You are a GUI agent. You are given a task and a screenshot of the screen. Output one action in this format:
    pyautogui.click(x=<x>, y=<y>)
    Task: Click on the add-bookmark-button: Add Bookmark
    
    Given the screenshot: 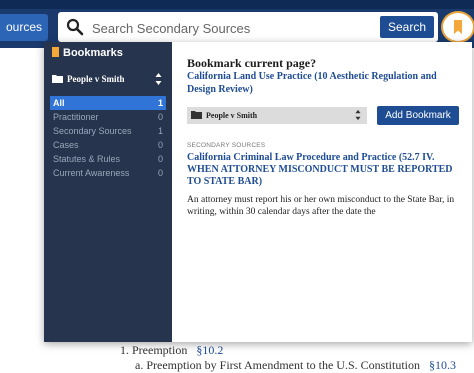 What is the action you would take?
    pyautogui.click(x=418, y=115)
    